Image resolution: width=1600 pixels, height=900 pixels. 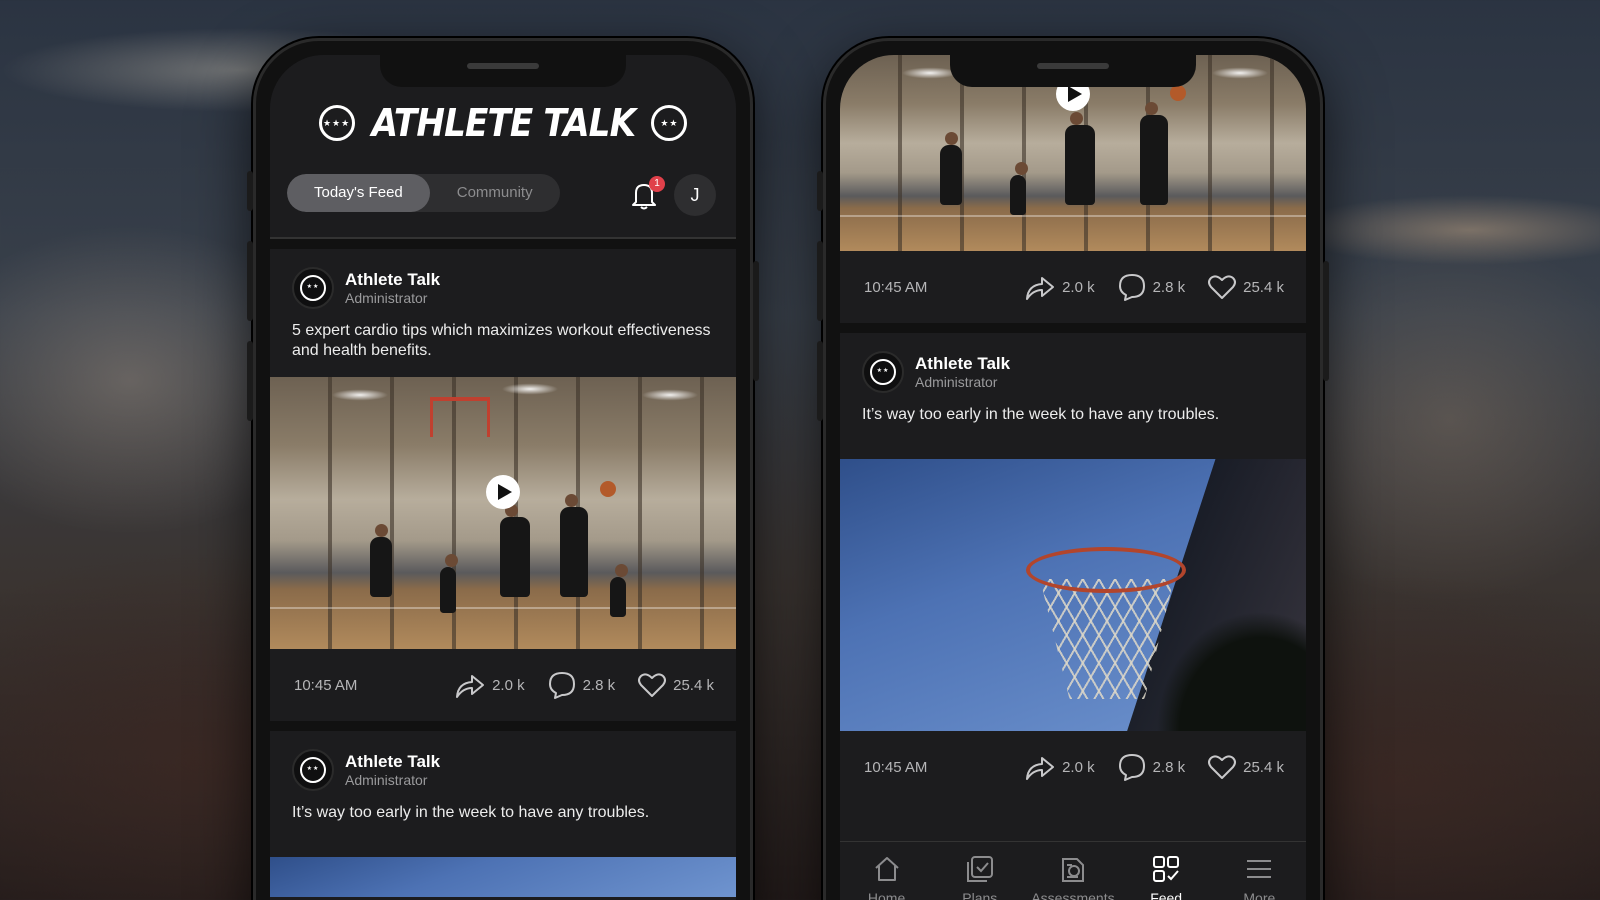 What do you see at coordinates (980, 877) in the screenshot?
I see `nav-plans: Plans` at bounding box center [980, 877].